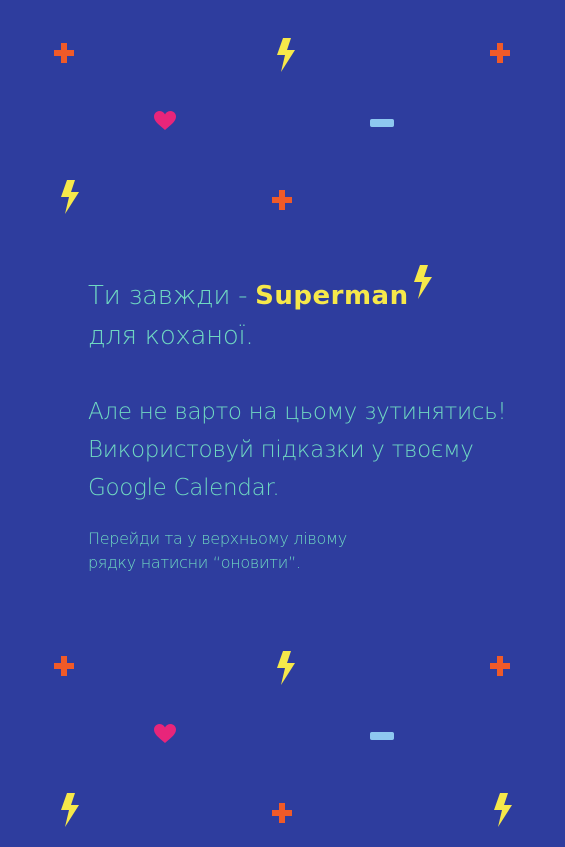 The image size is (565, 847). I want to click on headline-line-1: Ти завжди - Superman, so click(260, 290).